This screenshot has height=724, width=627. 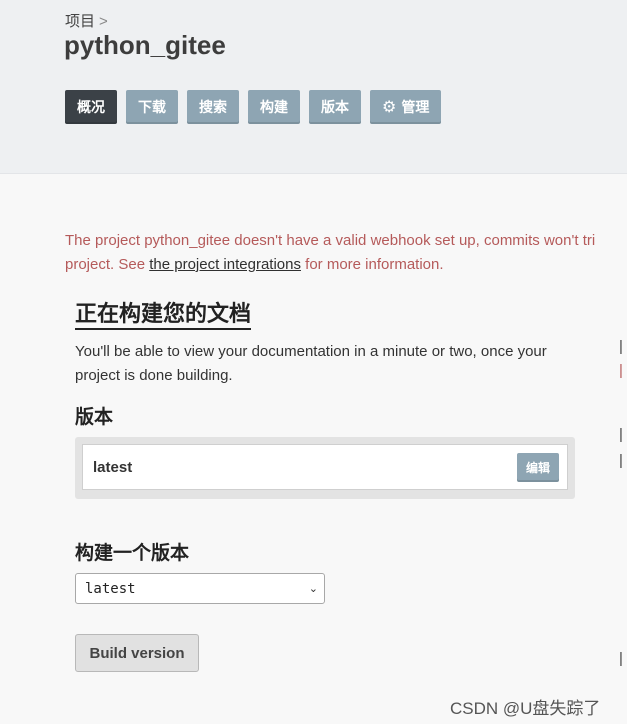 What do you see at coordinates (132, 553) in the screenshot?
I see `build-version-heading: 构建一个版本` at bounding box center [132, 553].